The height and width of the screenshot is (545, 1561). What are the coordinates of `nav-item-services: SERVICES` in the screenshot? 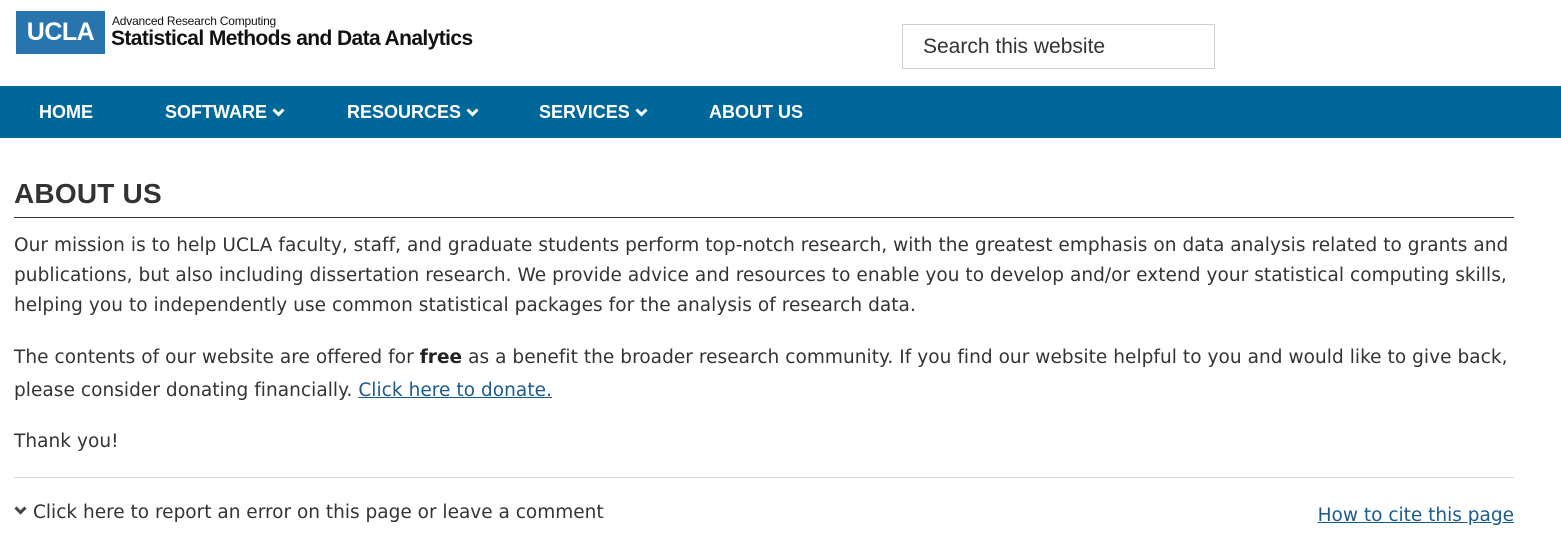 It's located at (593, 112).